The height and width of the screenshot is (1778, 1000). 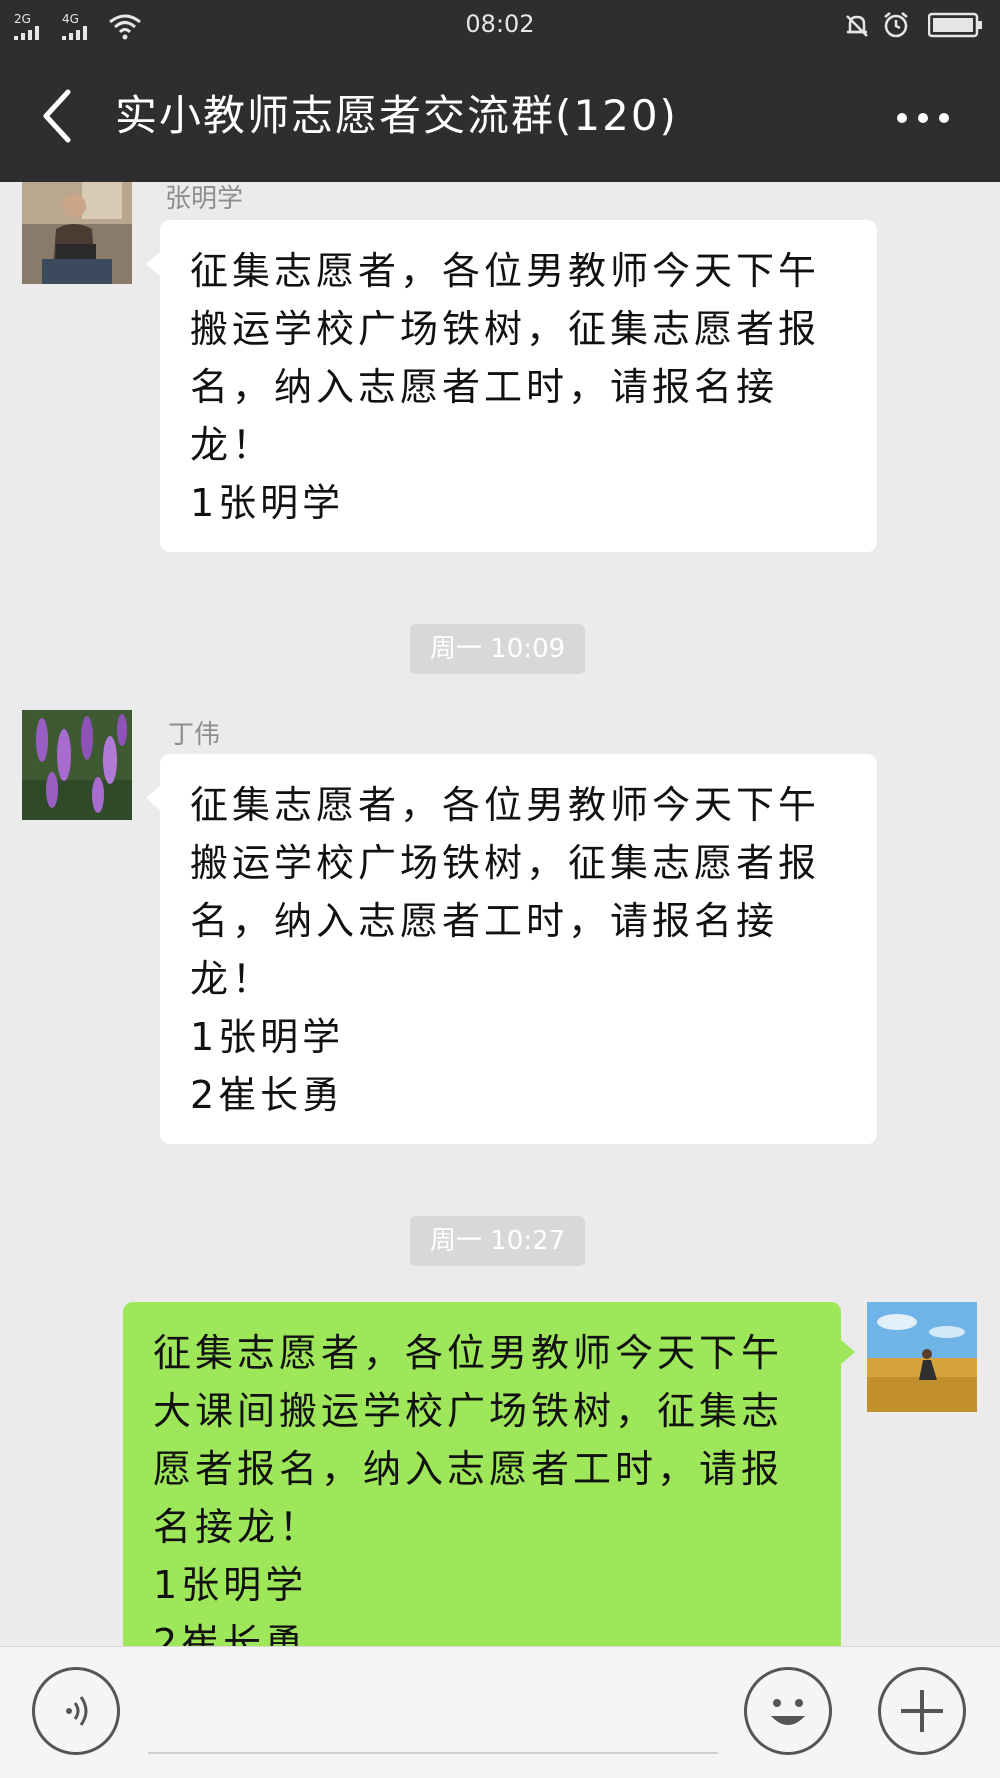 What do you see at coordinates (500, 1712) in the screenshot?
I see `input-bar` at bounding box center [500, 1712].